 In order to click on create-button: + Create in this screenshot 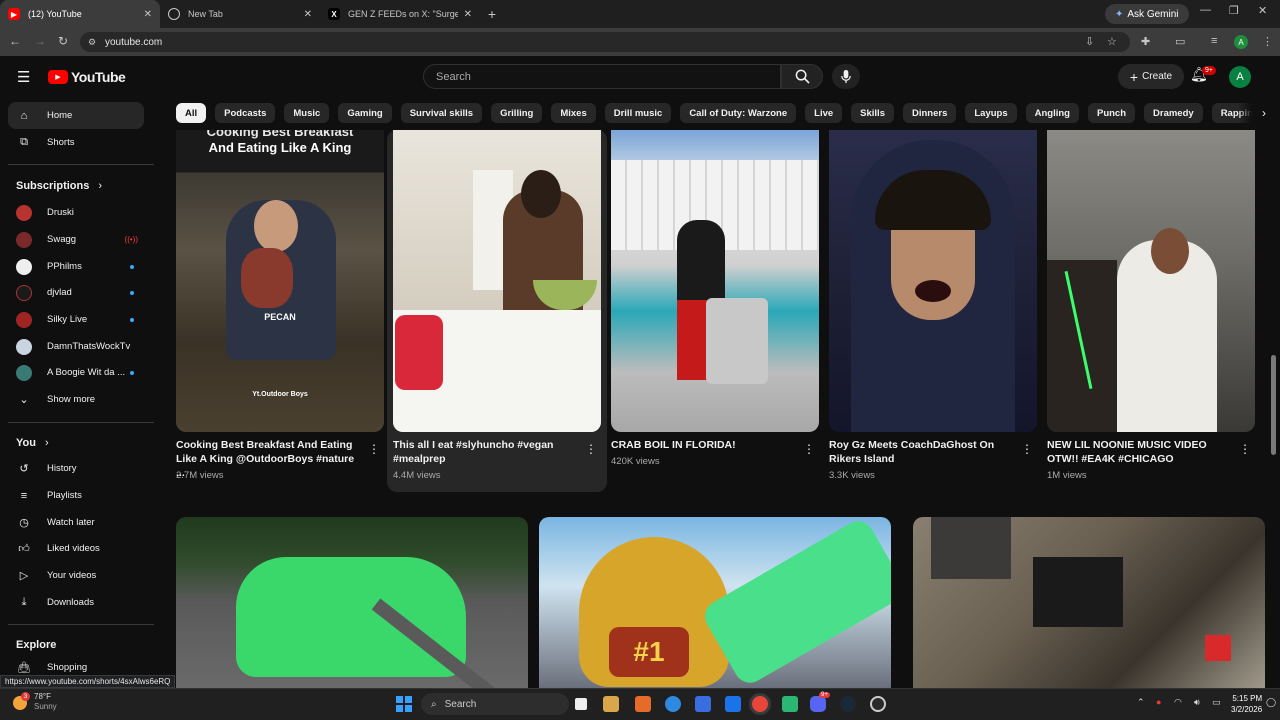, I will do `click(1151, 76)`.